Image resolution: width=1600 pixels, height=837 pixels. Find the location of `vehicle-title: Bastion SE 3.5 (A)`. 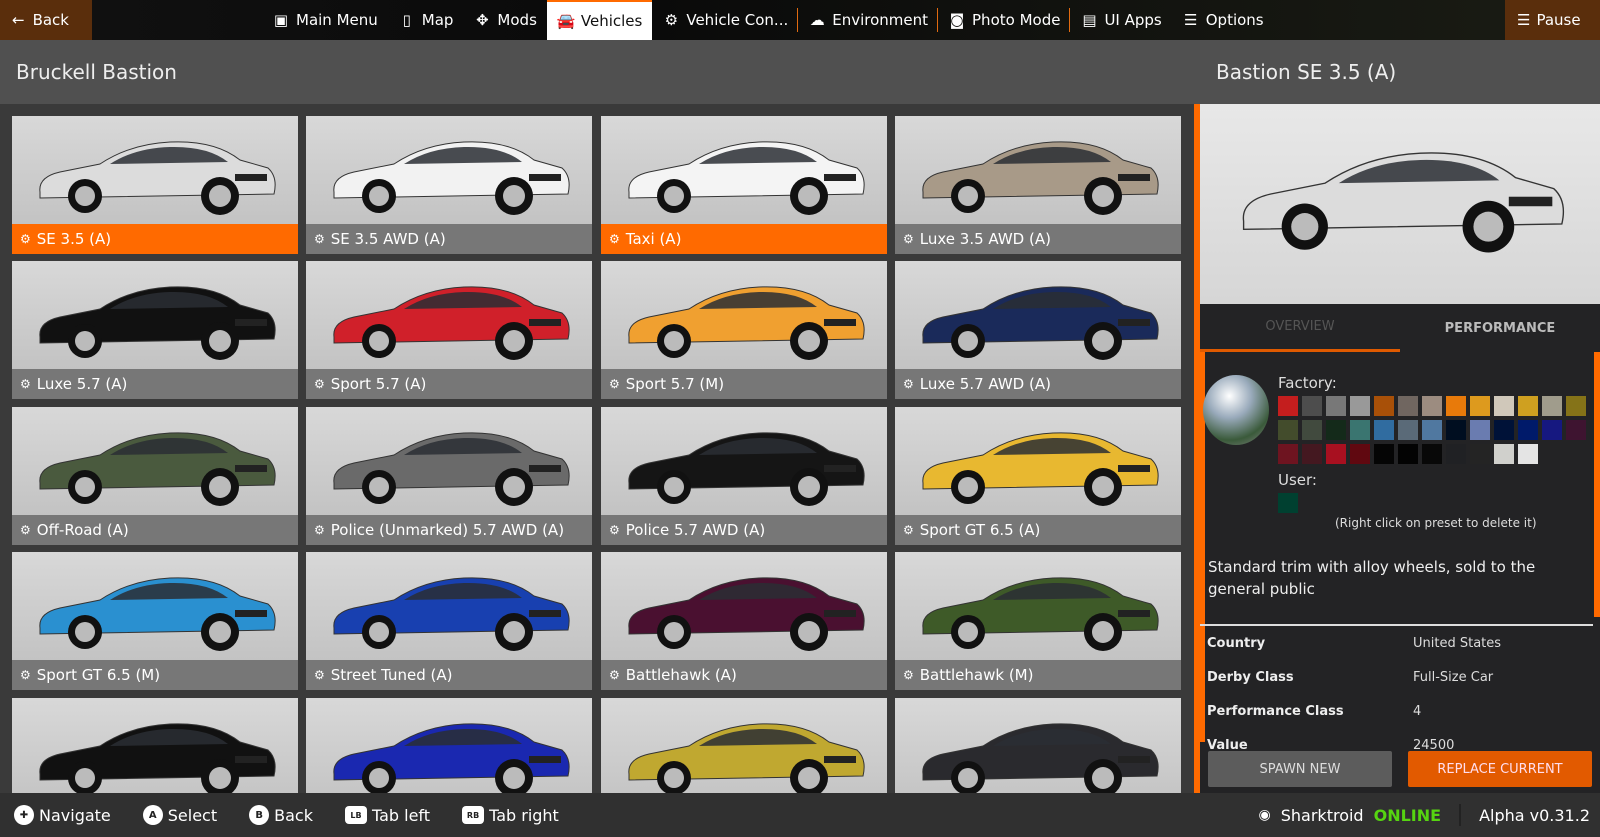

vehicle-title: Bastion SE 3.5 (A) is located at coordinates (1400, 72).